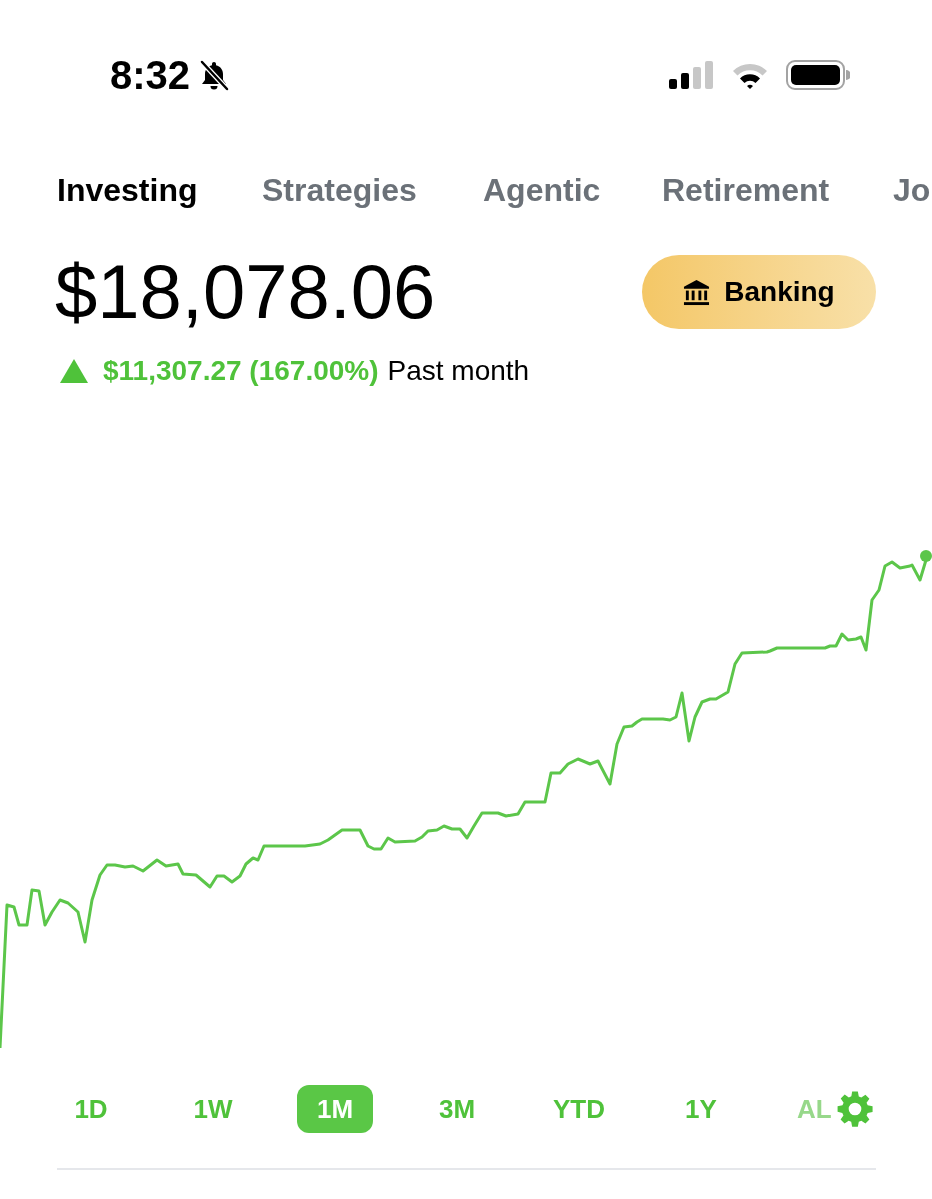  What do you see at coordinates (579, 1109) in the screenshot?
I see `time-range-tab: YTD` at bounding box center [579, 1109].